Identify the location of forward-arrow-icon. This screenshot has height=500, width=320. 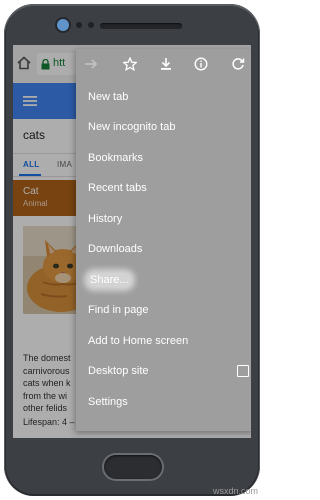
(91, 64).